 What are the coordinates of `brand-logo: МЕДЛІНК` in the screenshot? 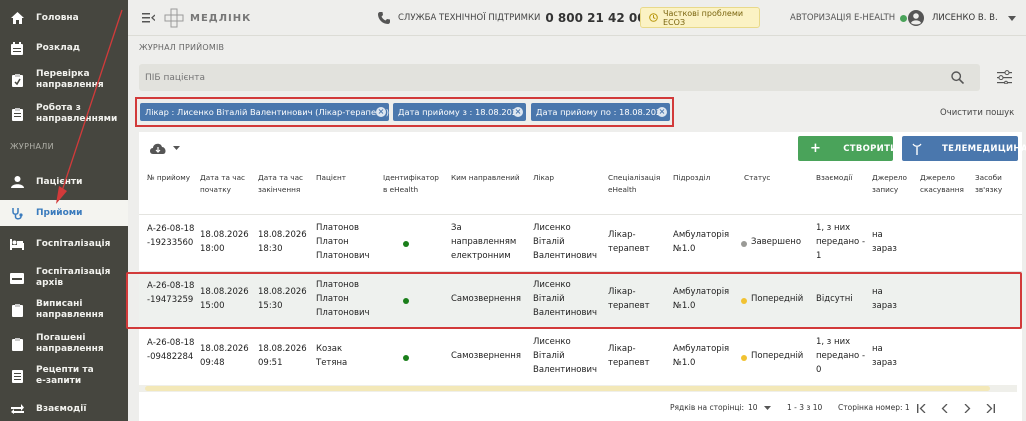 It's located at (207, 18).